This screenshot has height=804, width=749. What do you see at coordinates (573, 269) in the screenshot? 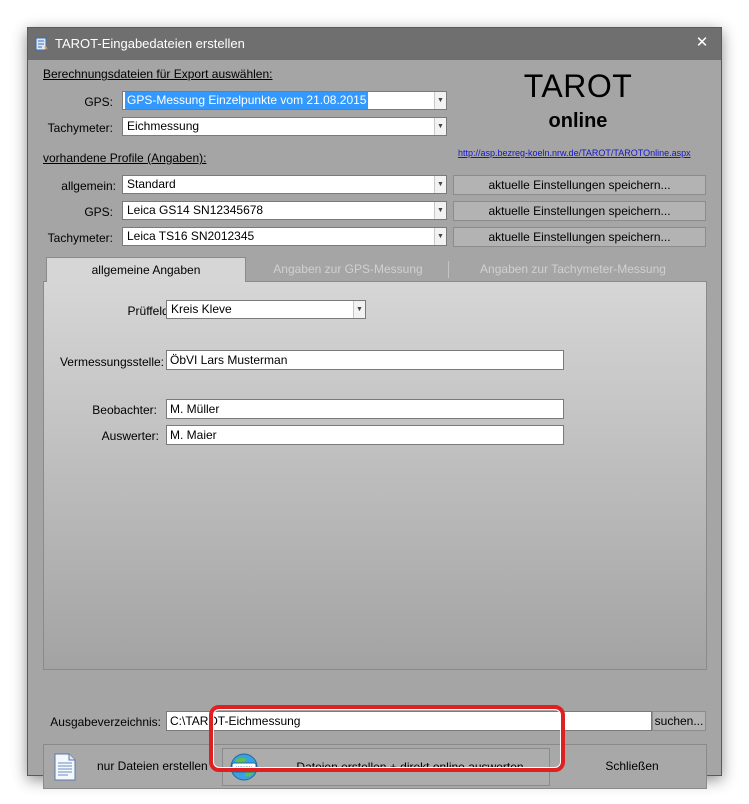
I see `tab-tachymeter: Angaben zur Tachymeter-Messung` at bounding box center [573, 269].